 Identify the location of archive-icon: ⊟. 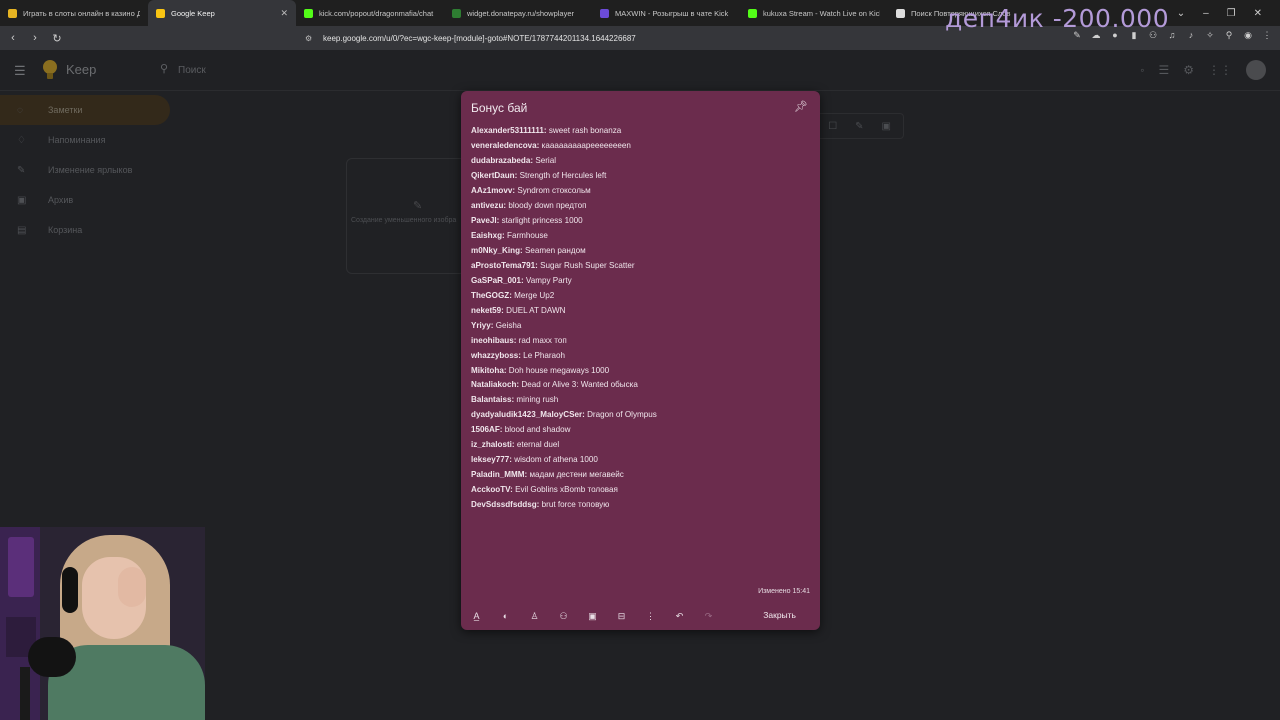
(621, 616).